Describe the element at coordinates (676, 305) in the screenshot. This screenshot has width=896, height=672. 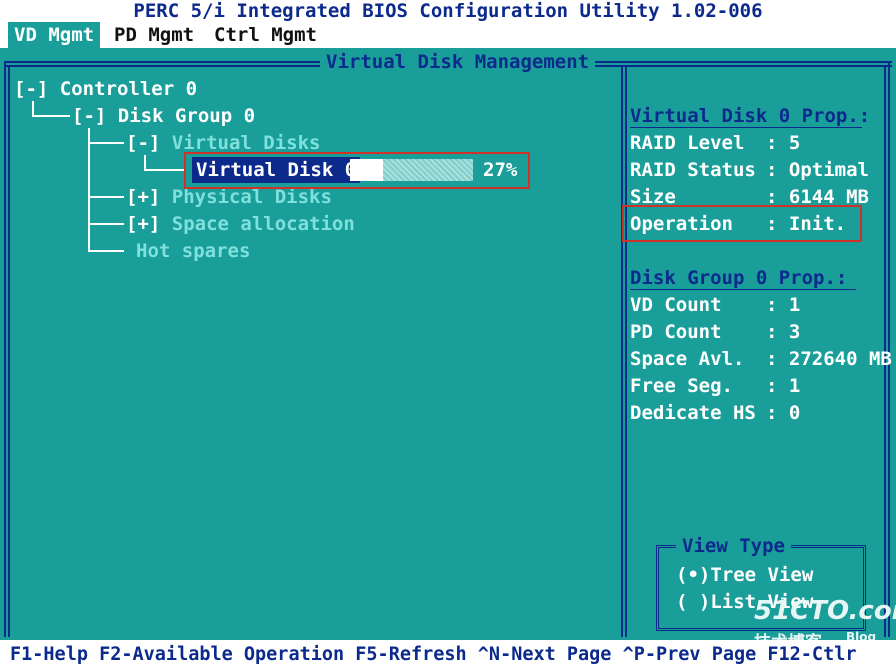
I see `dg-prop-label: VD Count` at that location.